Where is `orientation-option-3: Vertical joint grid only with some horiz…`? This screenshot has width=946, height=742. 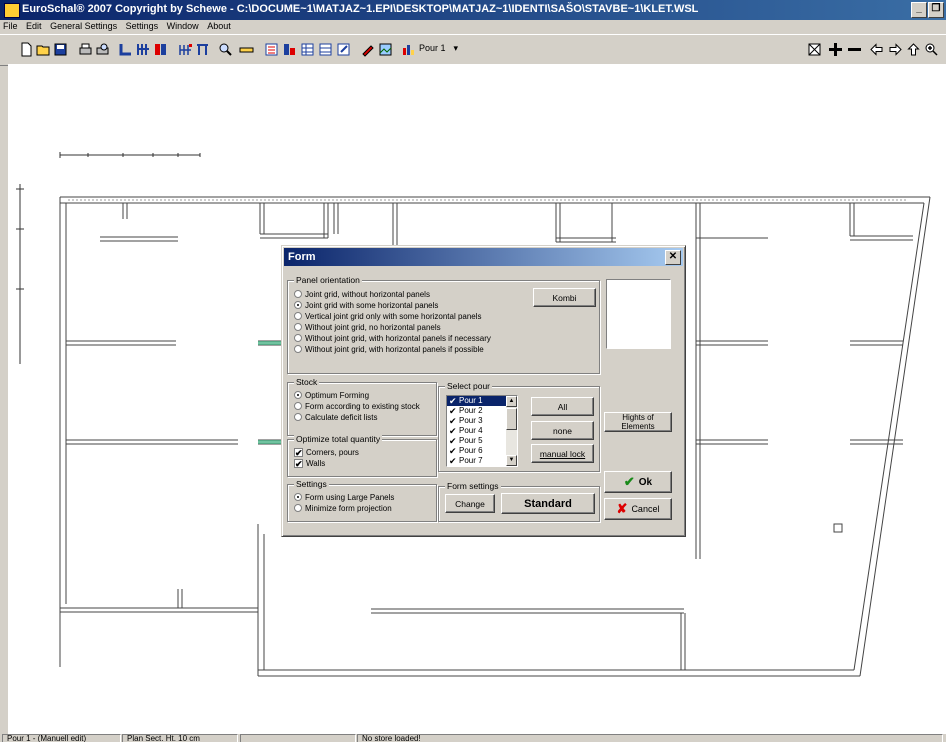 orientation-option-3: Vertical joint grid only with some horiz… is located at coordinates (388, 316).